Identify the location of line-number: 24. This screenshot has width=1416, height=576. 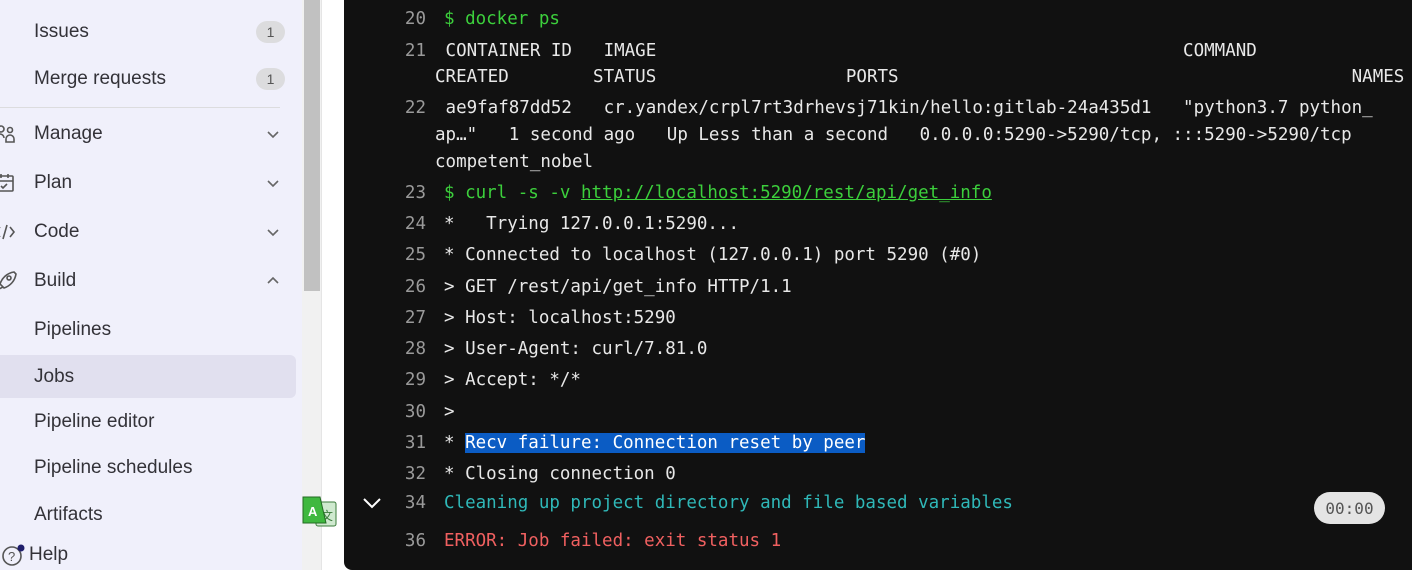
(385, 224).